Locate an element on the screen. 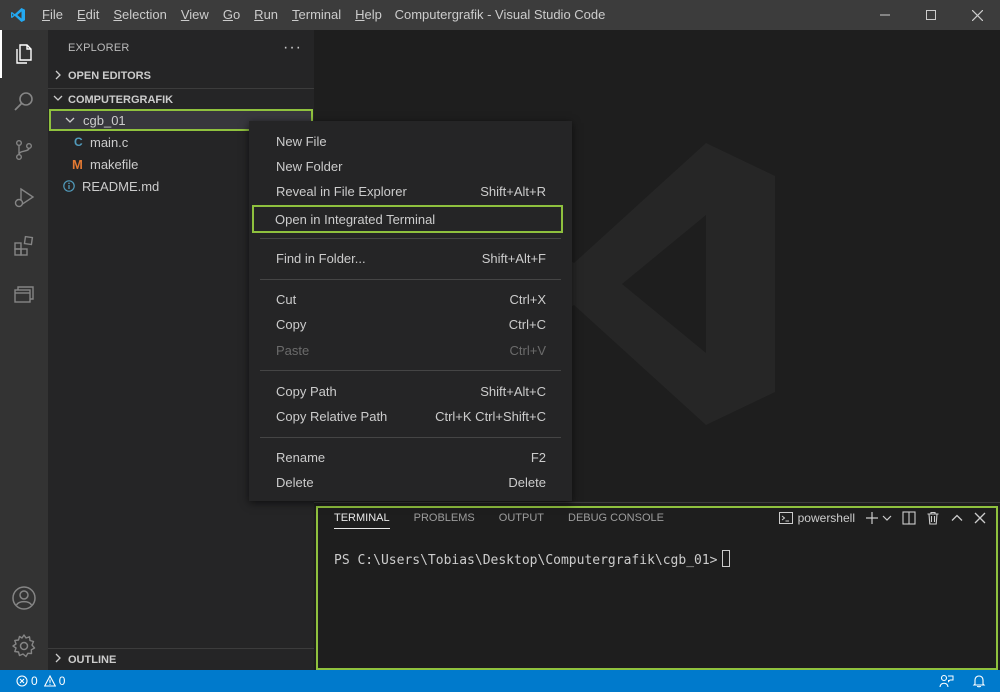 The image size is (1000, 692). info-icon is located at coordinates (72, 186).